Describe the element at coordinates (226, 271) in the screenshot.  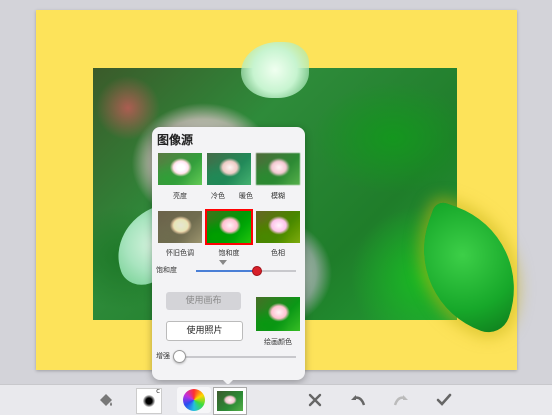
I see `saturation-slider-fill` at that location.